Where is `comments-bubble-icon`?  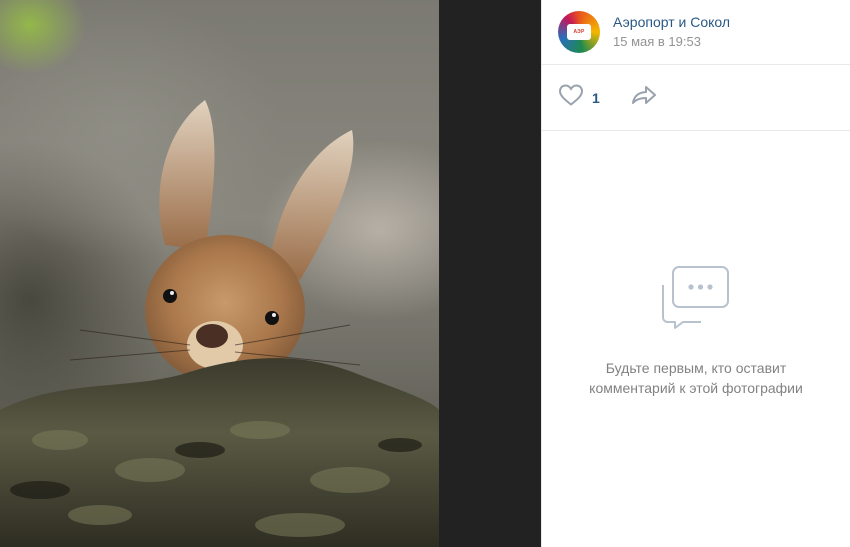
comments-bubble-icon is located at coordinates (696, 299).